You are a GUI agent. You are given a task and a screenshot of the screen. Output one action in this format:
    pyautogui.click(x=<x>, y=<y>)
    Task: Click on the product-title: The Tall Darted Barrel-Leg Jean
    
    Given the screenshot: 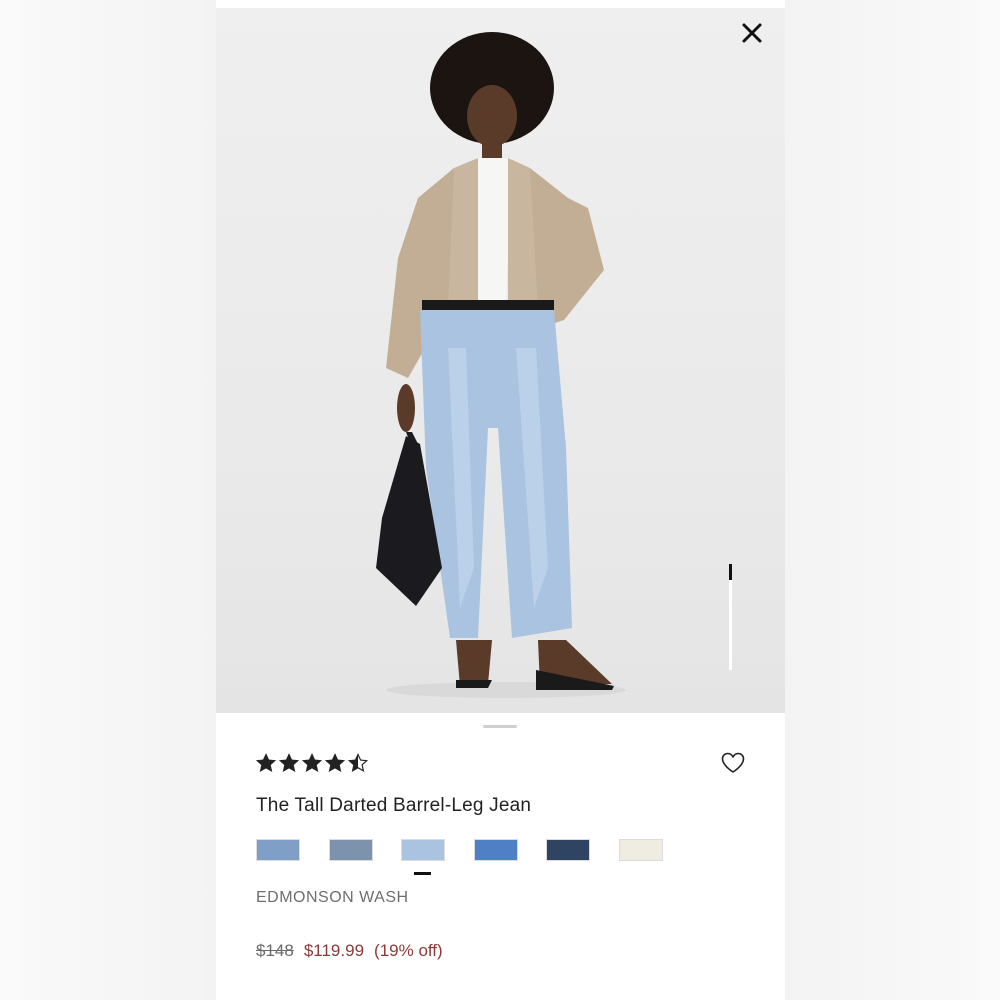 What is the action you would take?
    pyautogui.click(x=394, y=805)
    